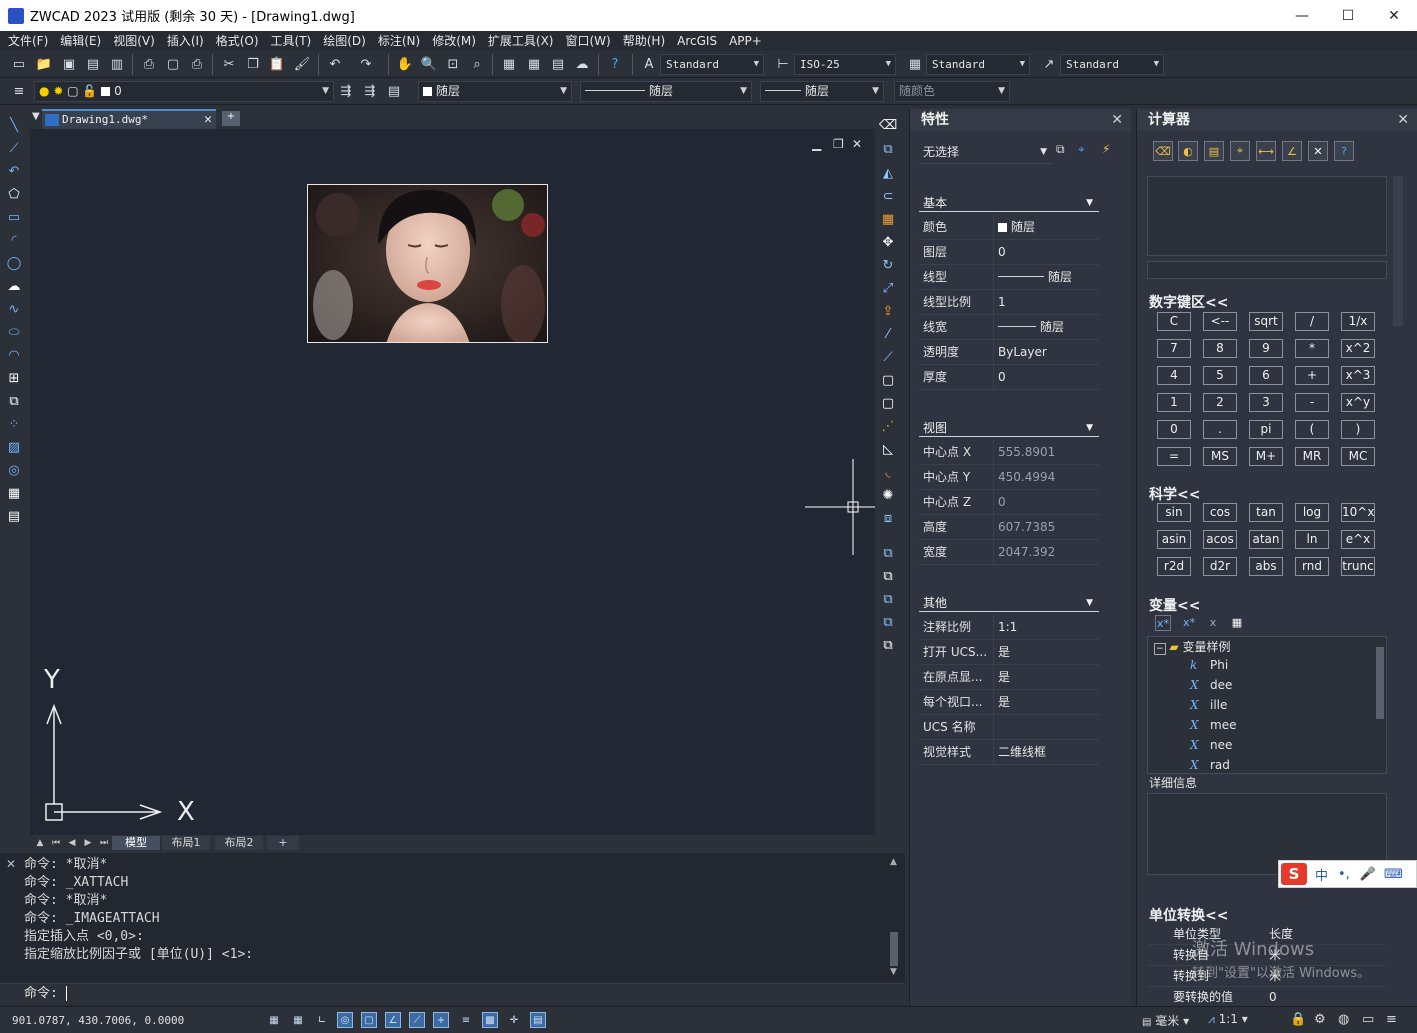  What do you see at coordinates (1209, 665) in the screenshot?
I see `variable-item: k Phi` at bounding box center [1209, 665].